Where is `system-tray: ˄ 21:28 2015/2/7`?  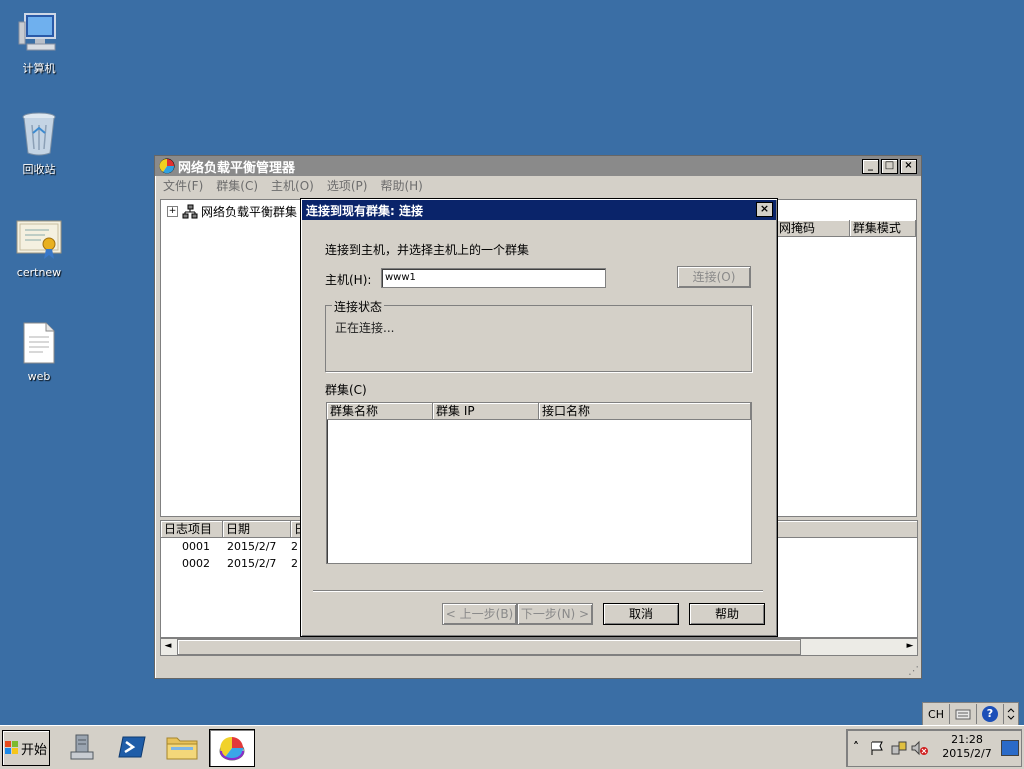 system-tray: ˄ 21:28 2015/2/7 is located at coordinates (934, 748).